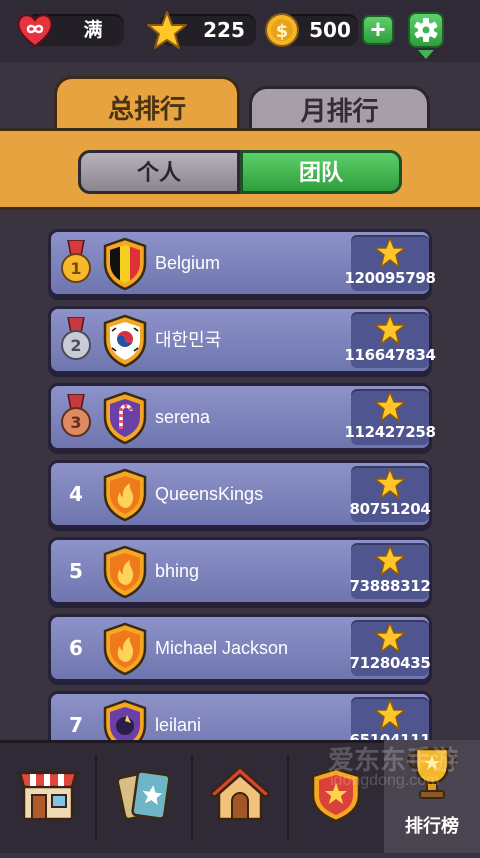 Image resolution: width=480 pixels, height=858 pixels. What do you see at coordinates (240, 715) in the screenshot?
I see `leaderboard-row: 7 leilani 65104111` at bounding box center [240, 715].